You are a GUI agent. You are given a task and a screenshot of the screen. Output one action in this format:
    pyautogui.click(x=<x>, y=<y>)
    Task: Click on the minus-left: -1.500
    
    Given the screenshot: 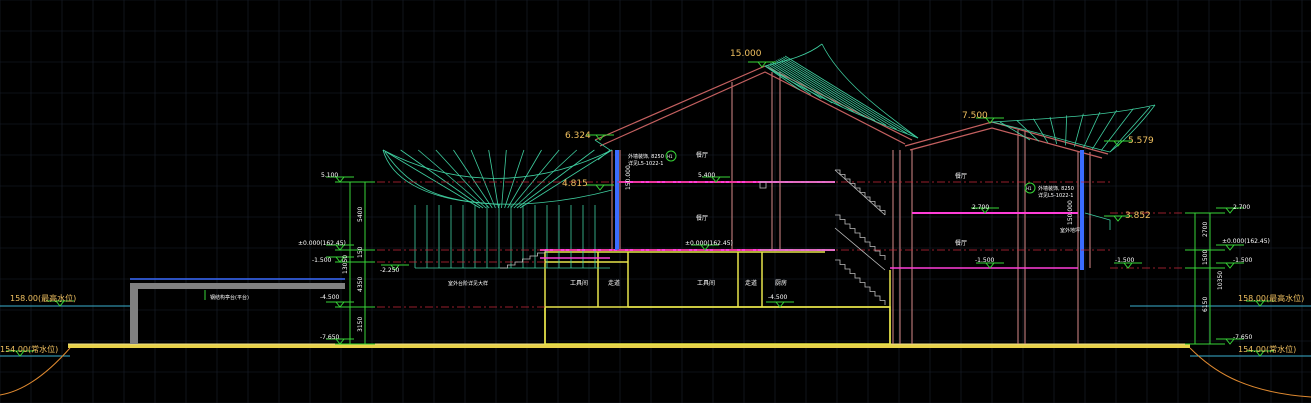 What is the action you would take?
    pyautogui.click(x=1125, y=260)
    